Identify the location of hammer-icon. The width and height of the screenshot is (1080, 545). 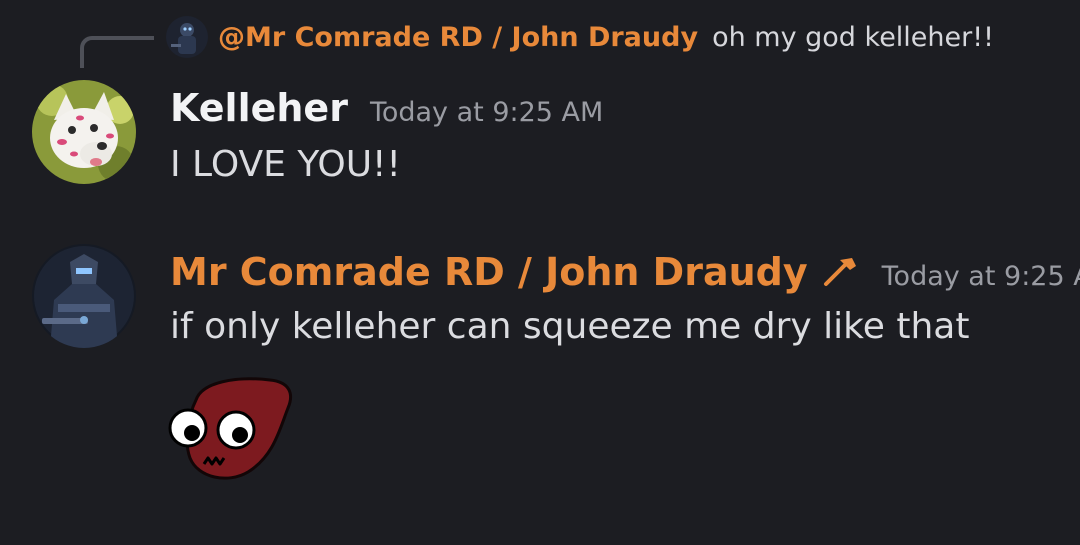
(840, 272).